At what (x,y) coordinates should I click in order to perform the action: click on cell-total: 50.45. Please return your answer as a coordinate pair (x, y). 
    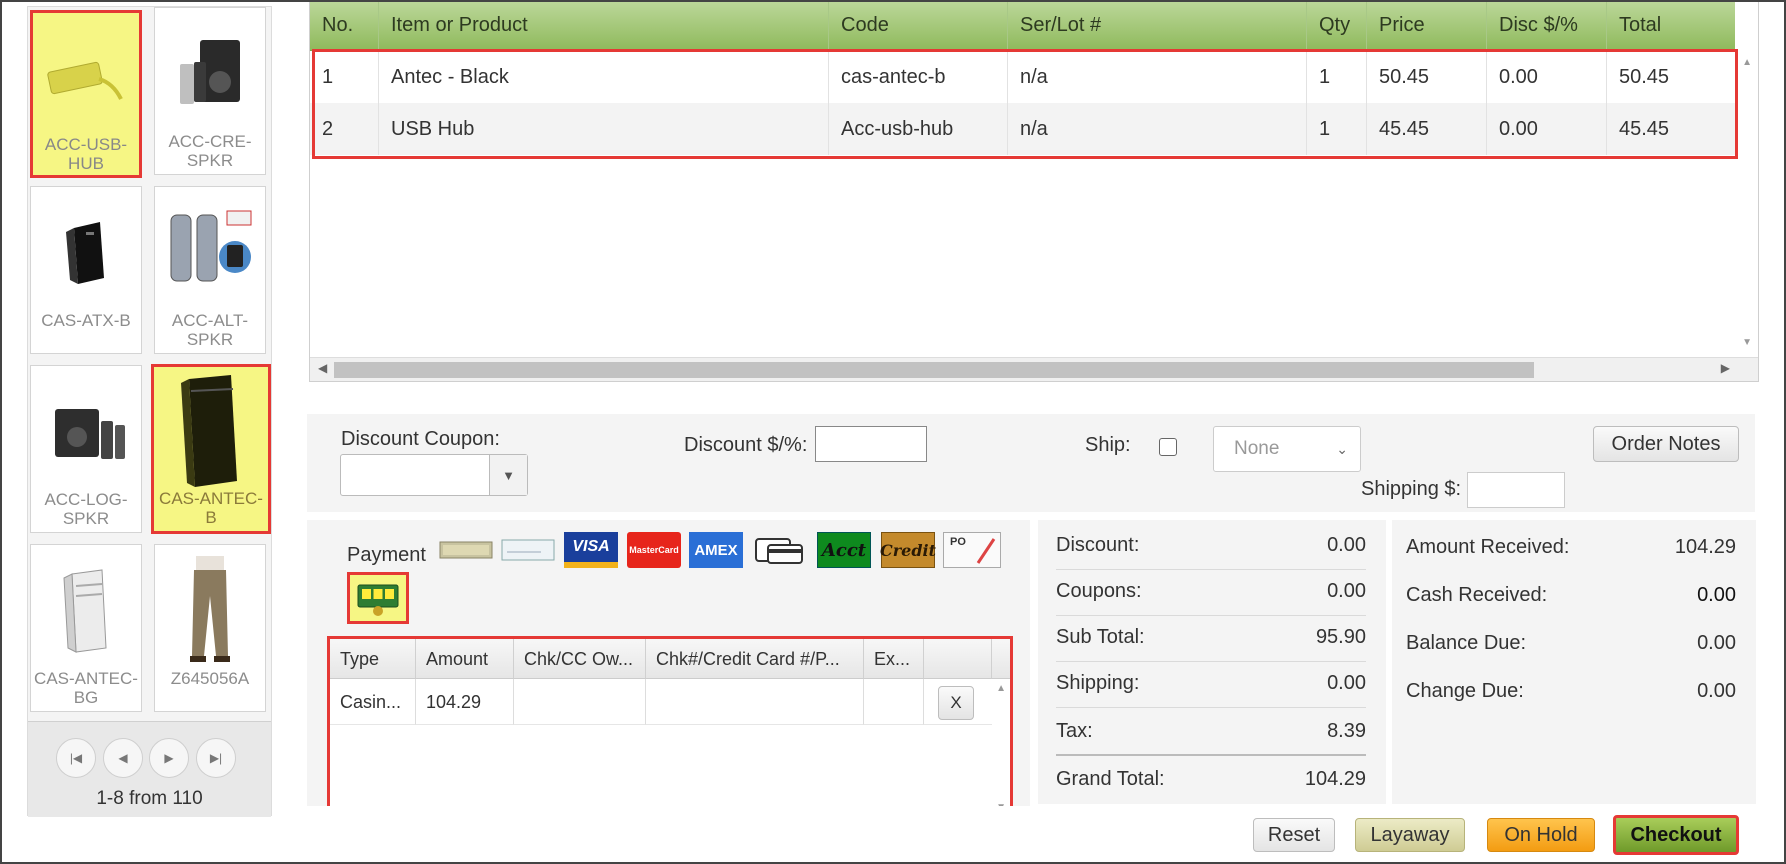
    Looking at the image, I should click on (1644, 77).